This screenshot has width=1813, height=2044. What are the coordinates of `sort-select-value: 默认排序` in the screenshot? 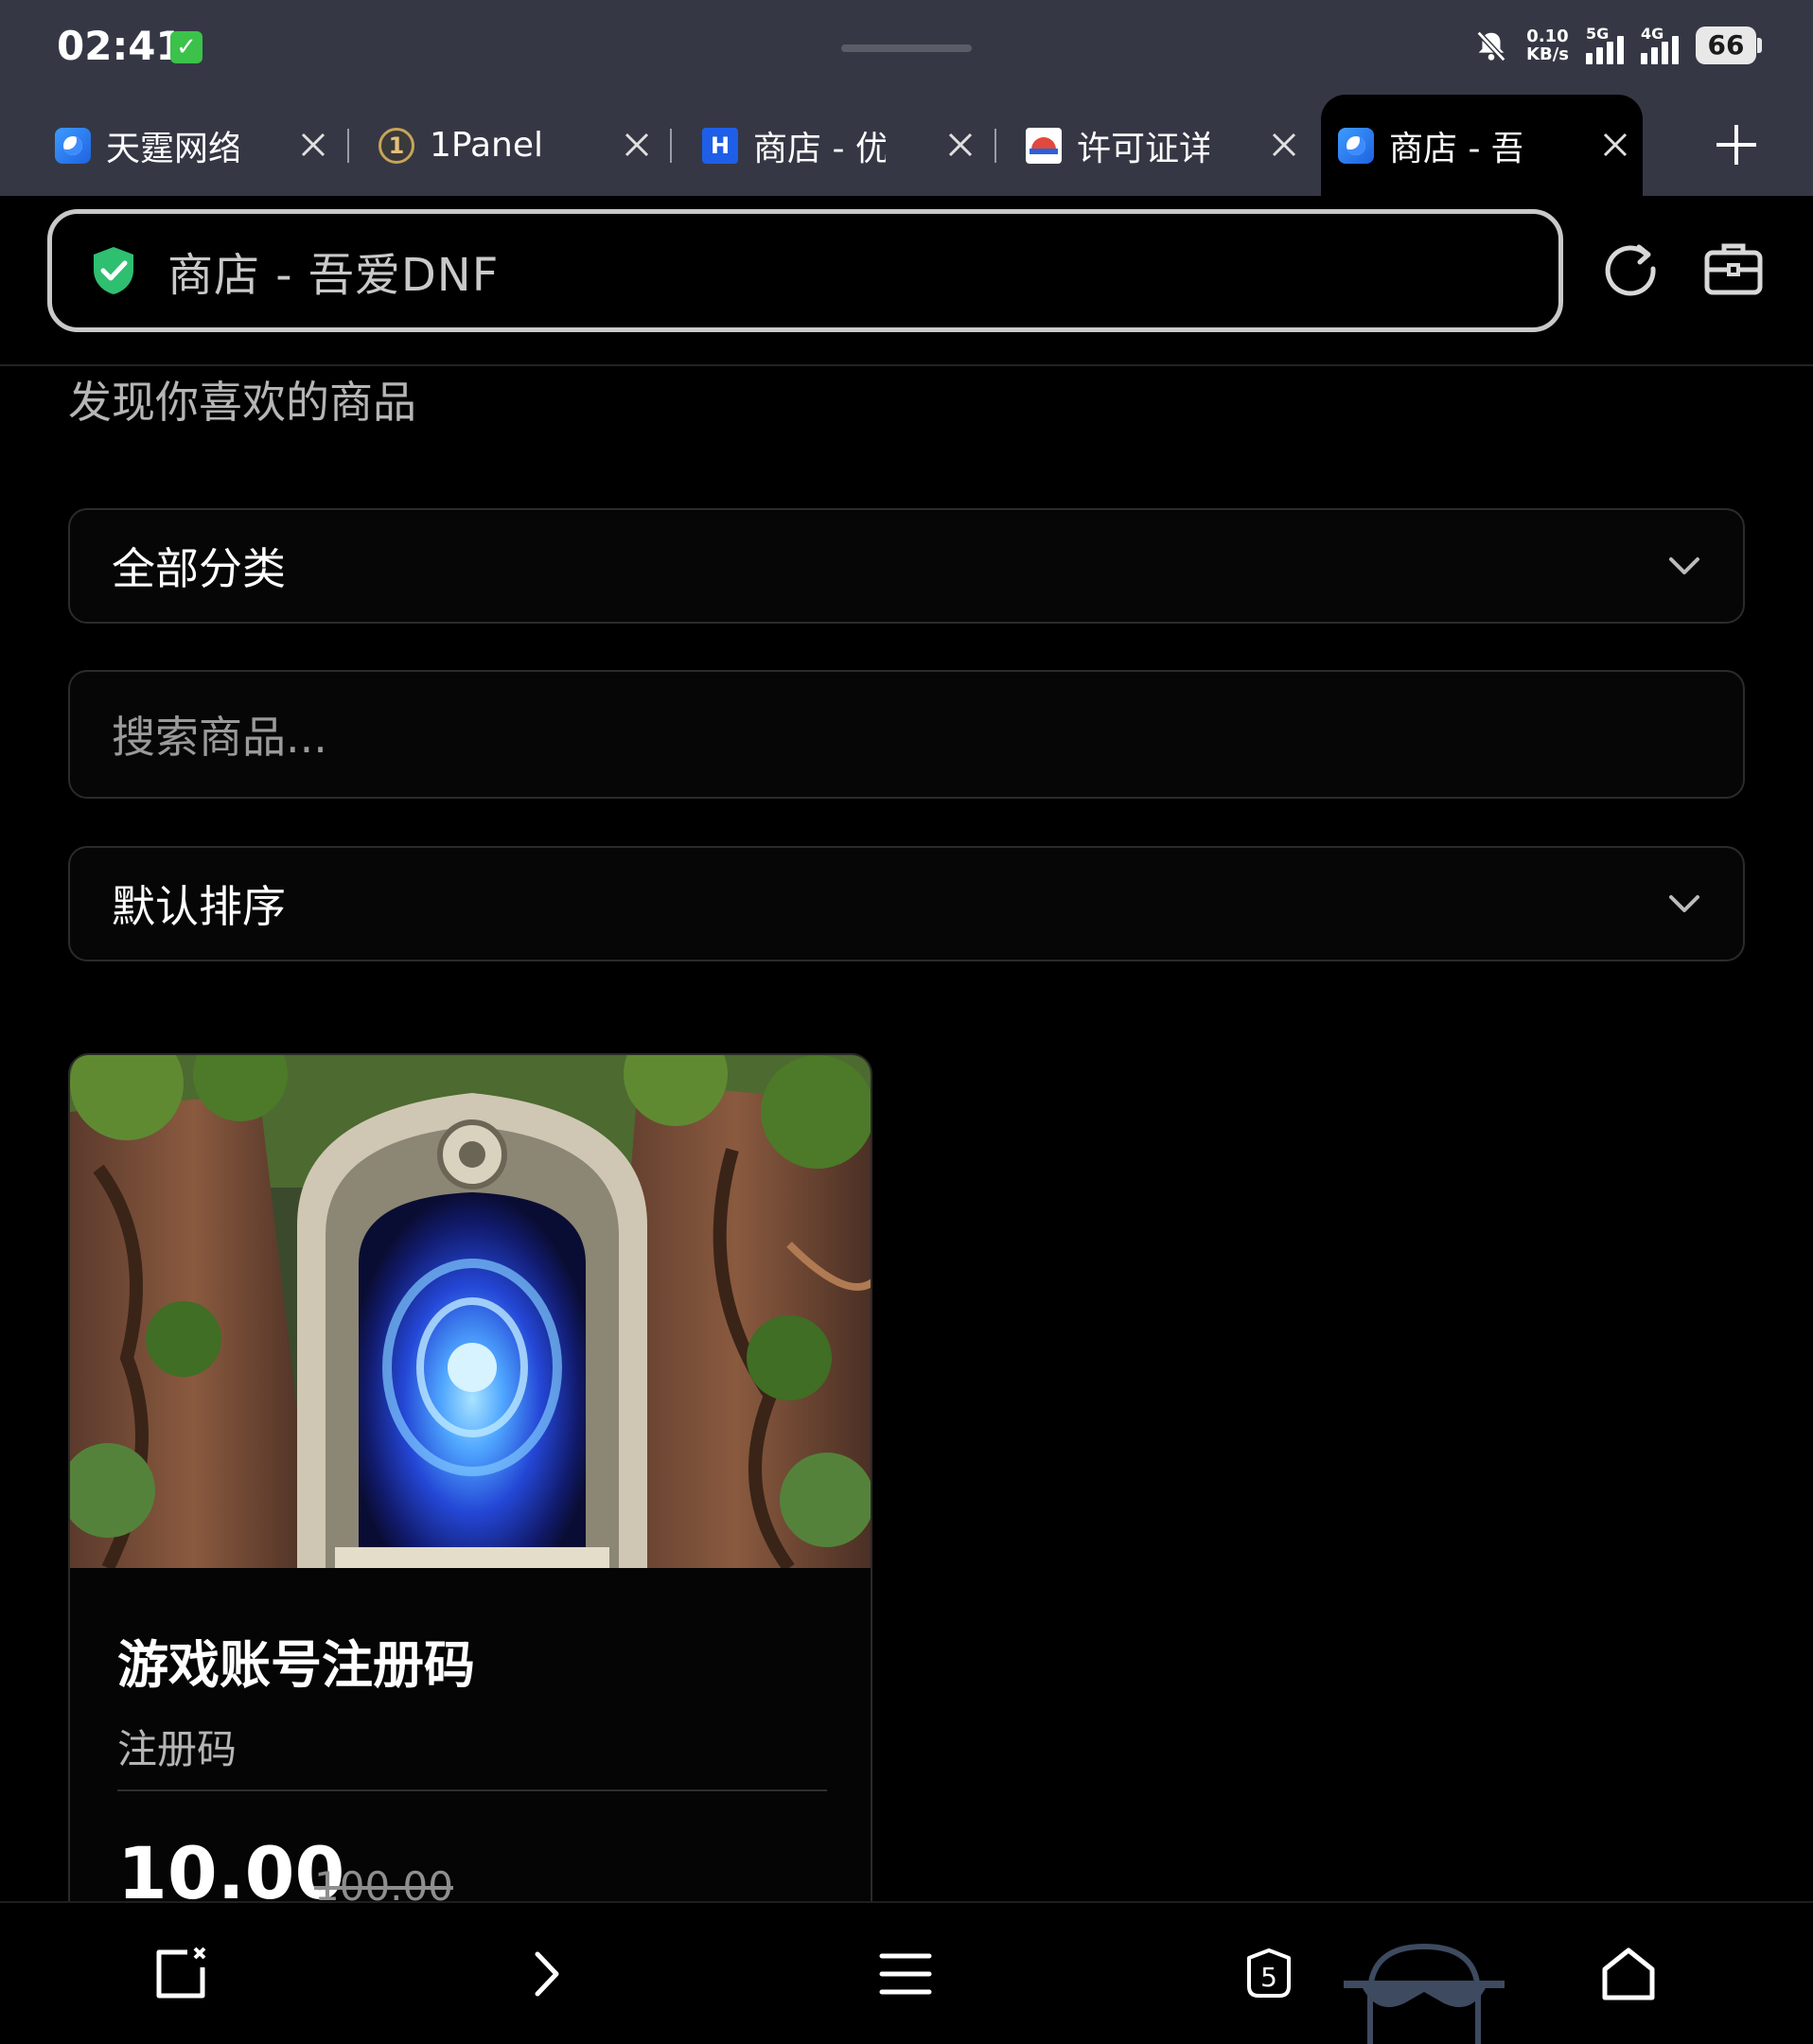 It's located at (199, 906).